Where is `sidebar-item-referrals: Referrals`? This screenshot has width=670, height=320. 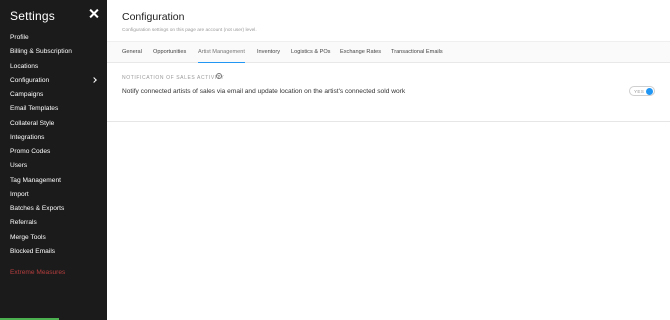
sidebar-item-referrals: Referrals is located at coordinates (53, 223).